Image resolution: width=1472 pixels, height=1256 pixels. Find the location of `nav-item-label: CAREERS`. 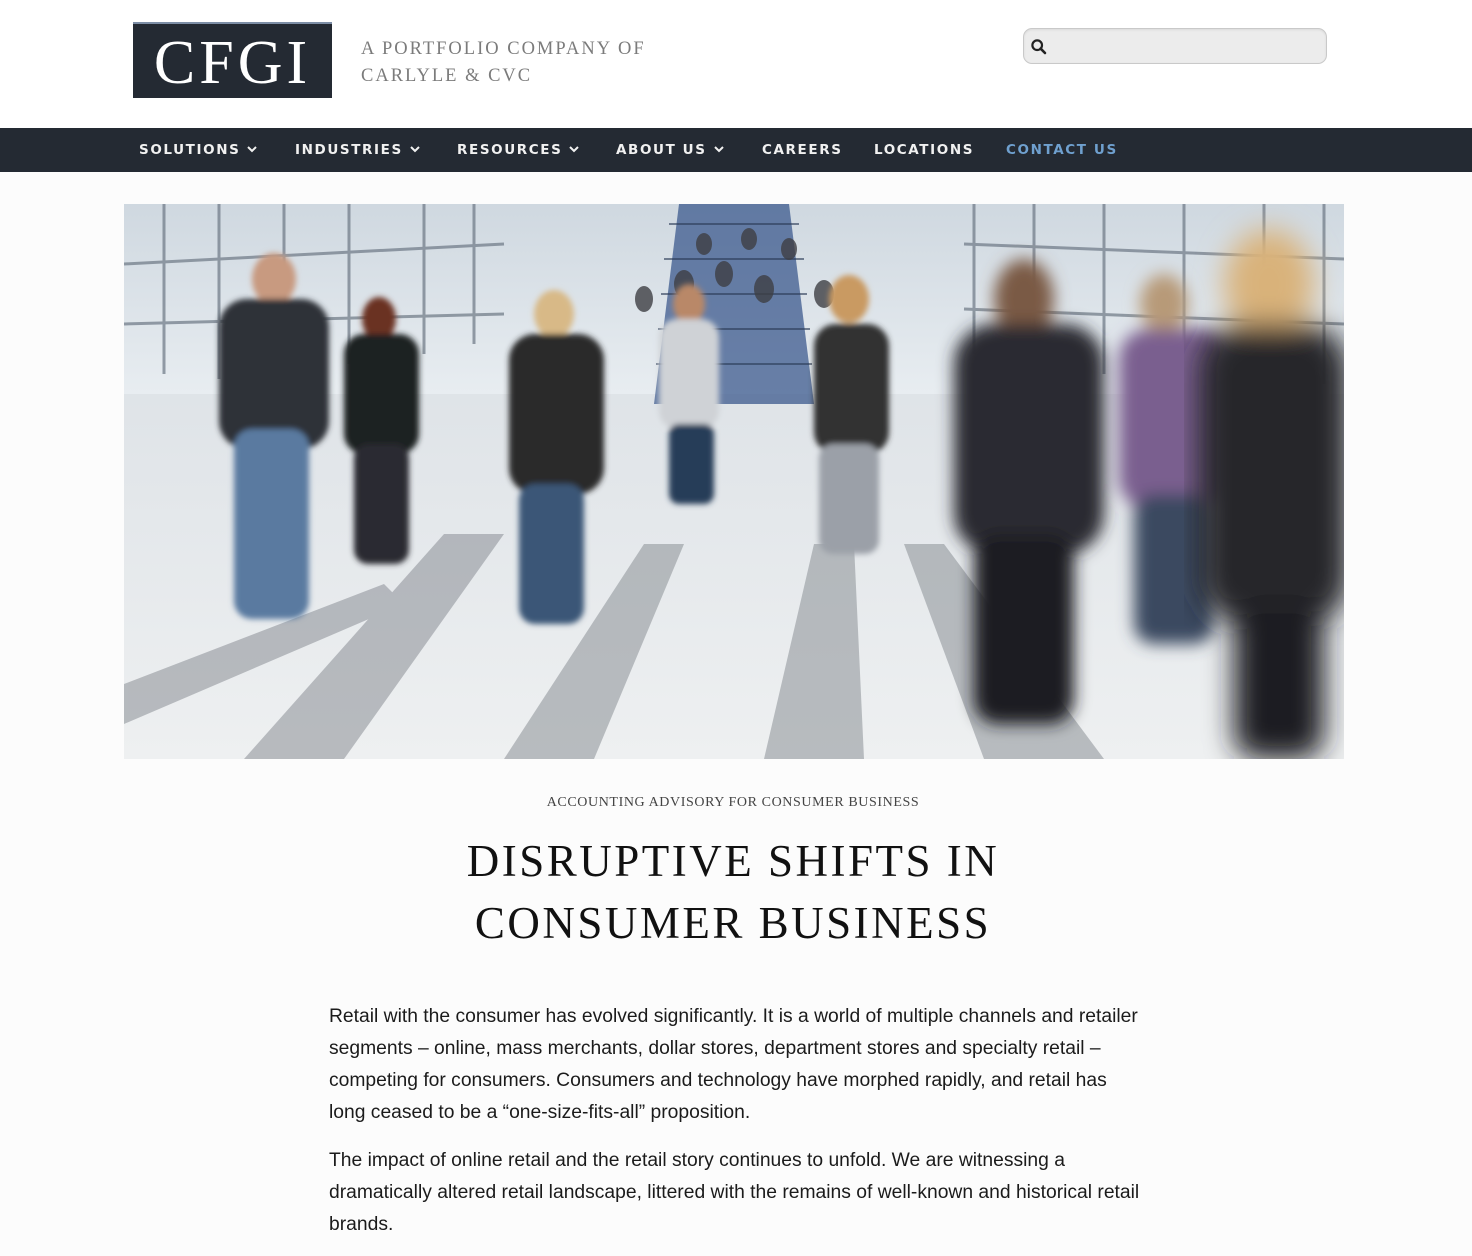

nav-item-label: CAREERS is located at coordinates (802, 150).